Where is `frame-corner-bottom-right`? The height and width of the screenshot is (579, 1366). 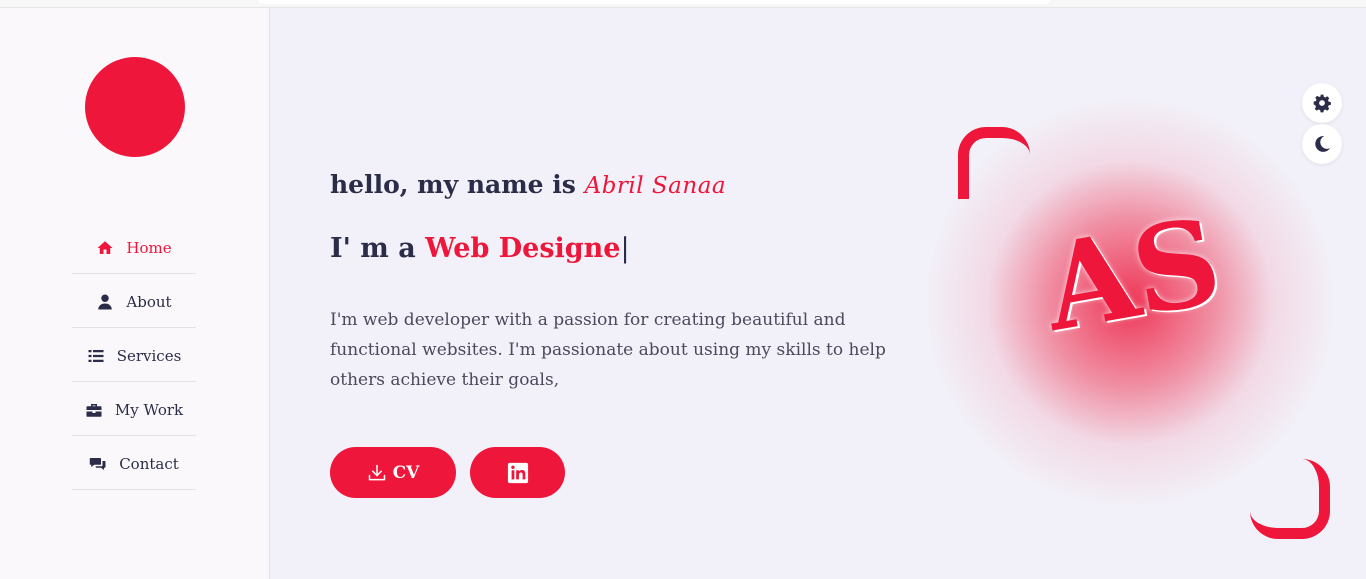
frame-corner-bottom-right is located at coordinates (1290, 499).